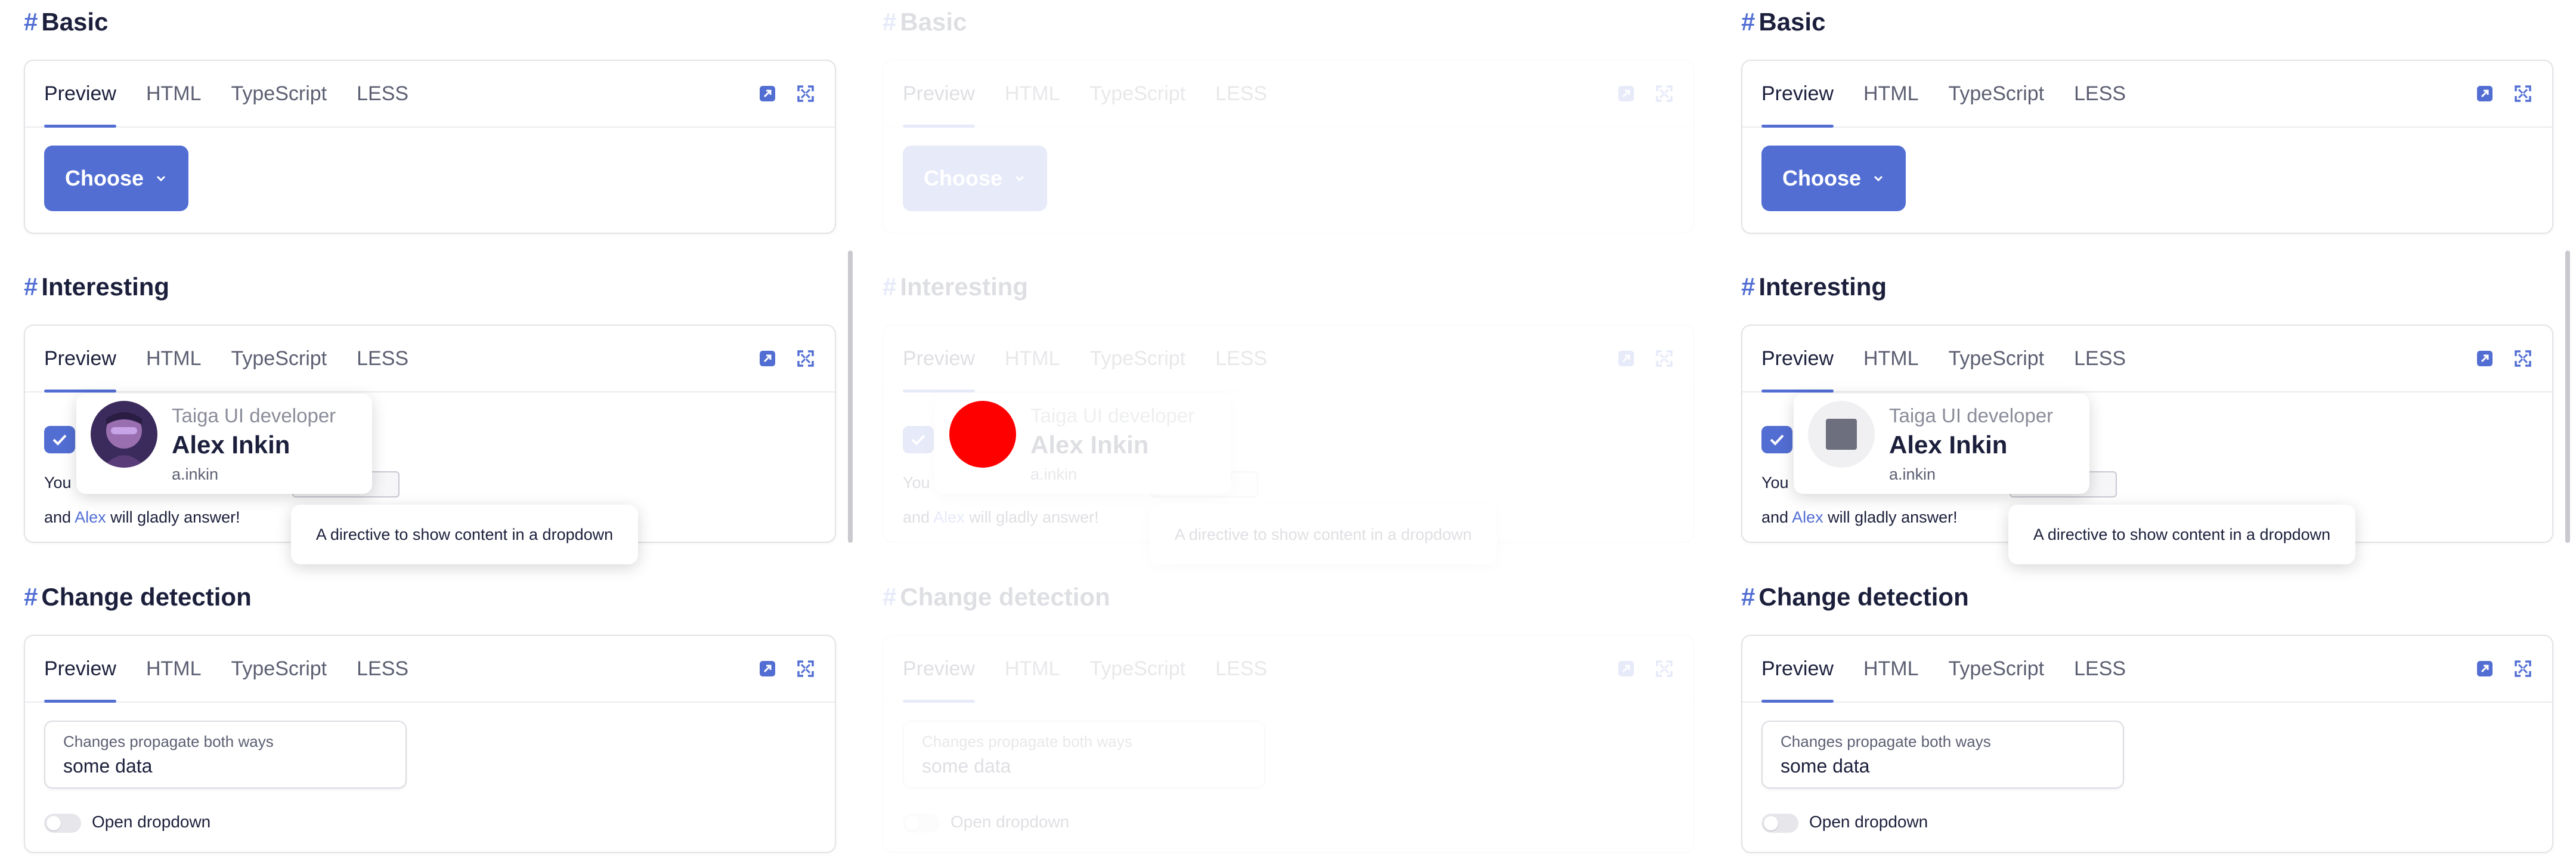 Image resolution: width=2576 pixels, height=859 pixels. I want to click on description-text: will gladly answer!, so click(173, 517).